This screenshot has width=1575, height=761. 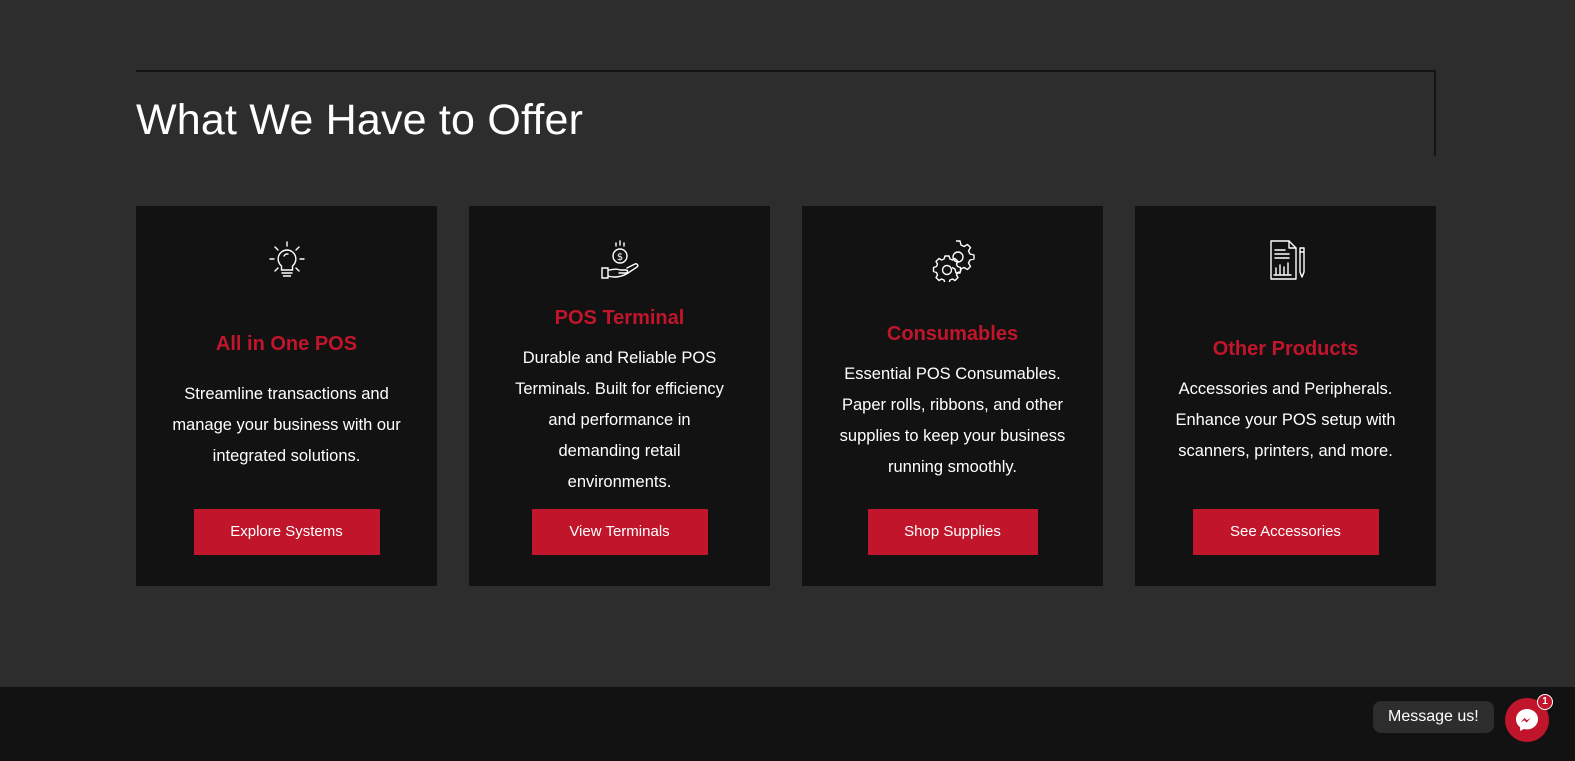 What do you see at coordinates (286, 344) in the screenshot?
I see `card-title: All in One POS` at bounding box center [286, 344].